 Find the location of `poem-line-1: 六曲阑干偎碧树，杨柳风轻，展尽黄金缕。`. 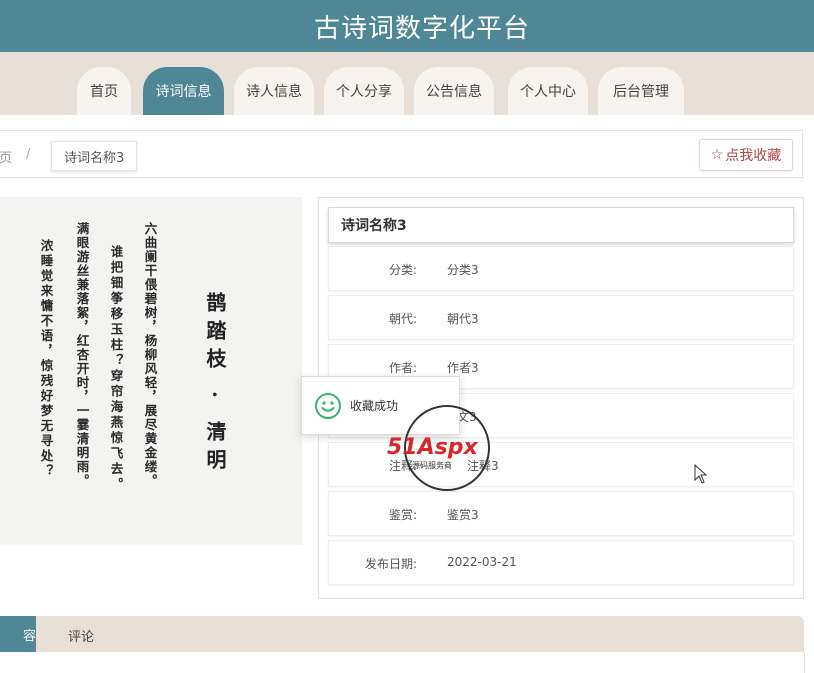

poem-line-1: 六曲阑干偎碧树，杨柳风轻，展尽黄金缕。 is located at coordinates (150, 354).